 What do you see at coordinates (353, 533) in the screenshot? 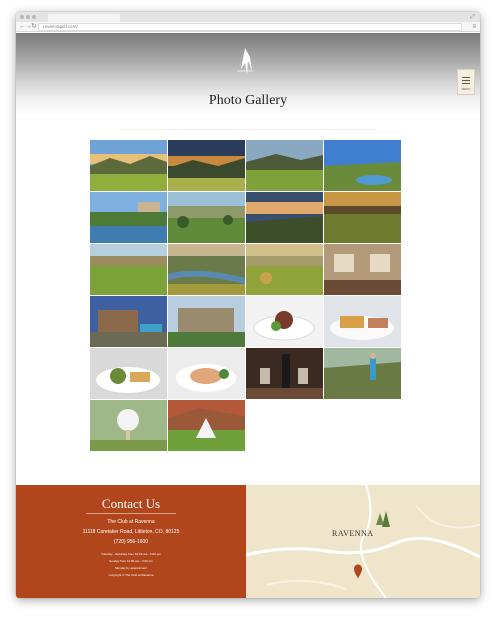
I see `map-label: RAVENNA` at bounding box center [353, 533].